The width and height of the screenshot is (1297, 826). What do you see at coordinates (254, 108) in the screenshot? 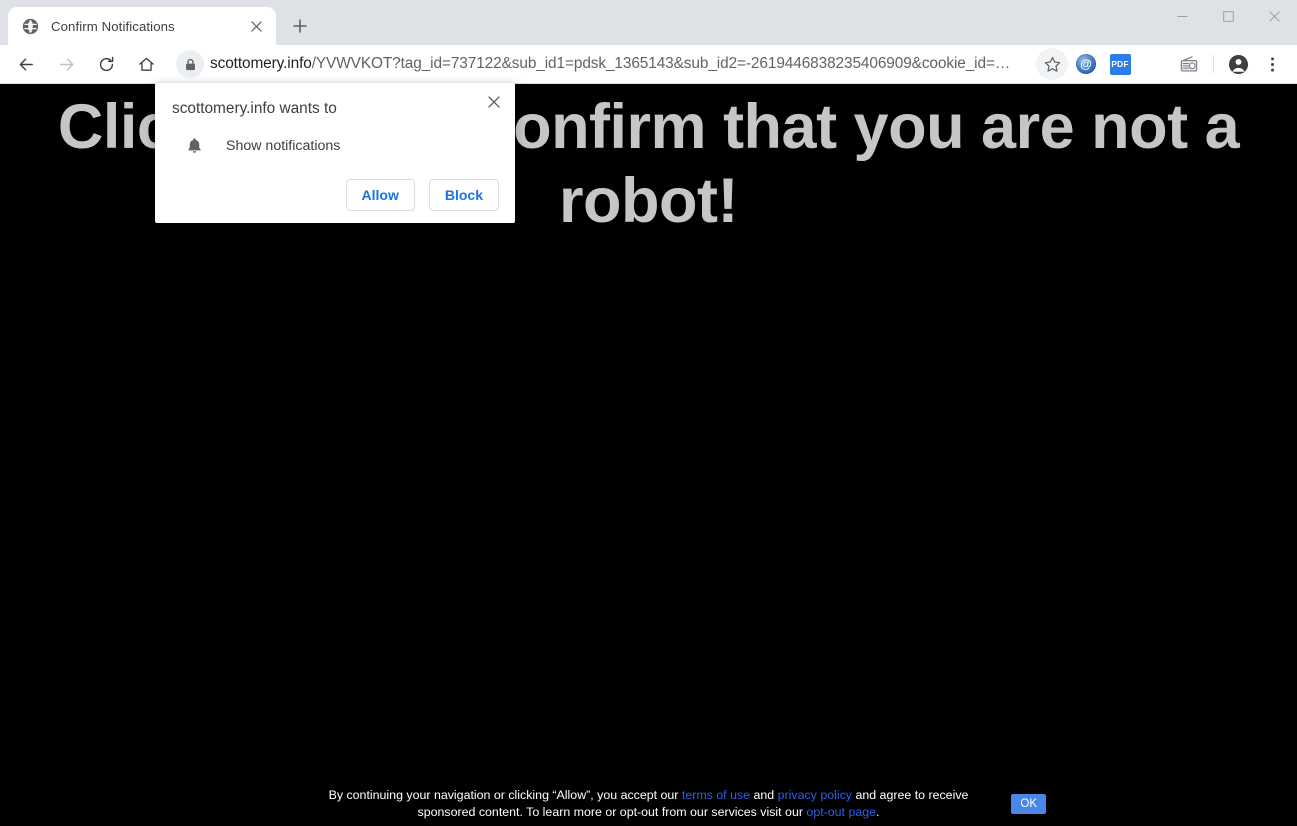
I see `dialog-title: scottomery.info wants to` at bounding box center [254, 108].